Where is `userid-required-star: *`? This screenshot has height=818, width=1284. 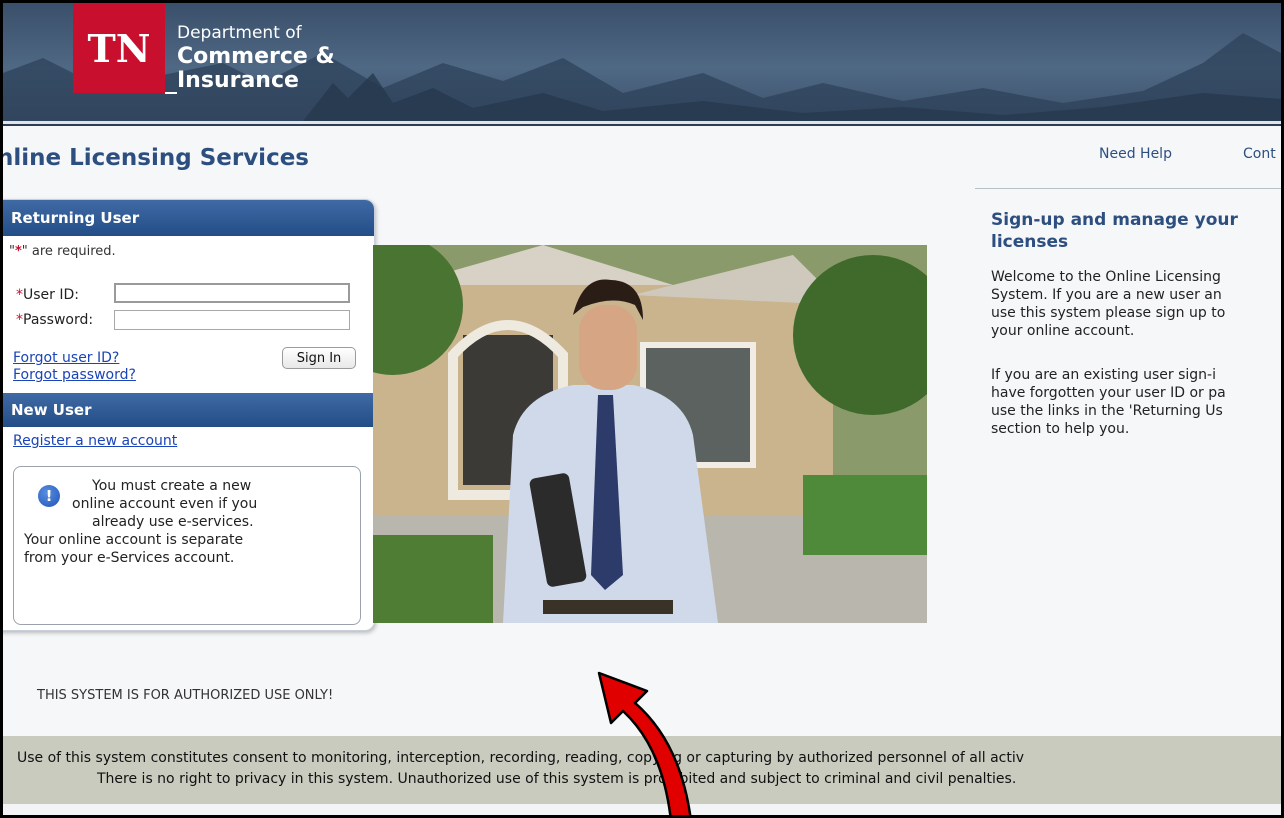 userid-required-star: * is located at coordinates (19, 295).